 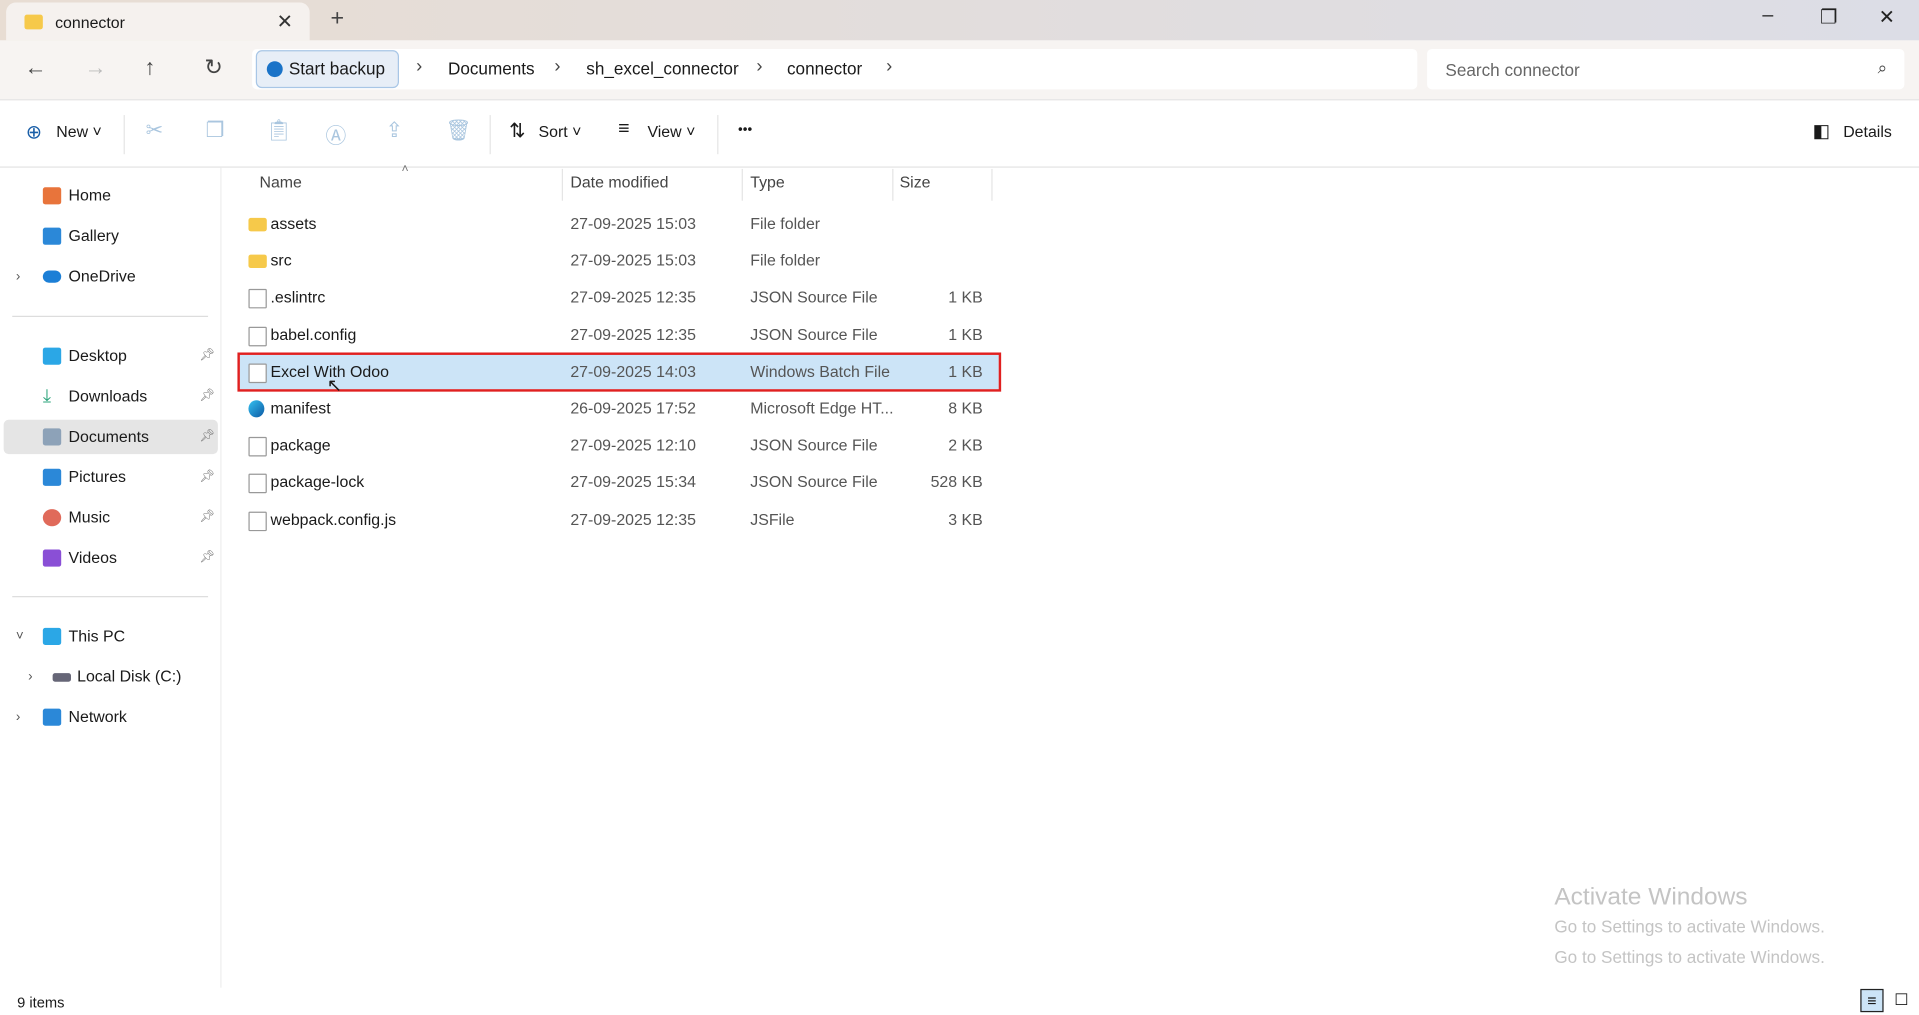 I want to click on sort-button: Sort ˅, so click(x=560, y=131).